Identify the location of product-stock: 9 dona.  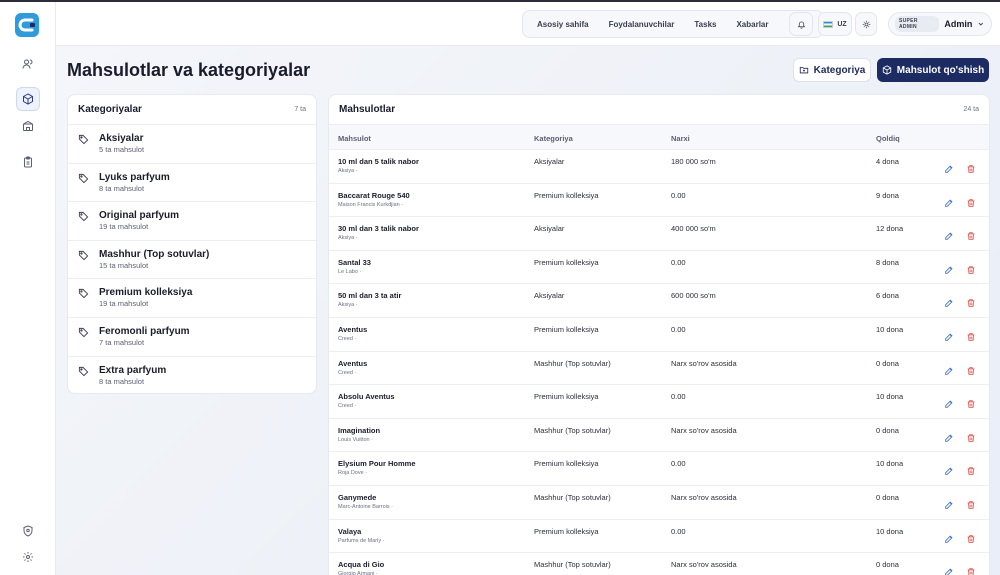
(887, 195).